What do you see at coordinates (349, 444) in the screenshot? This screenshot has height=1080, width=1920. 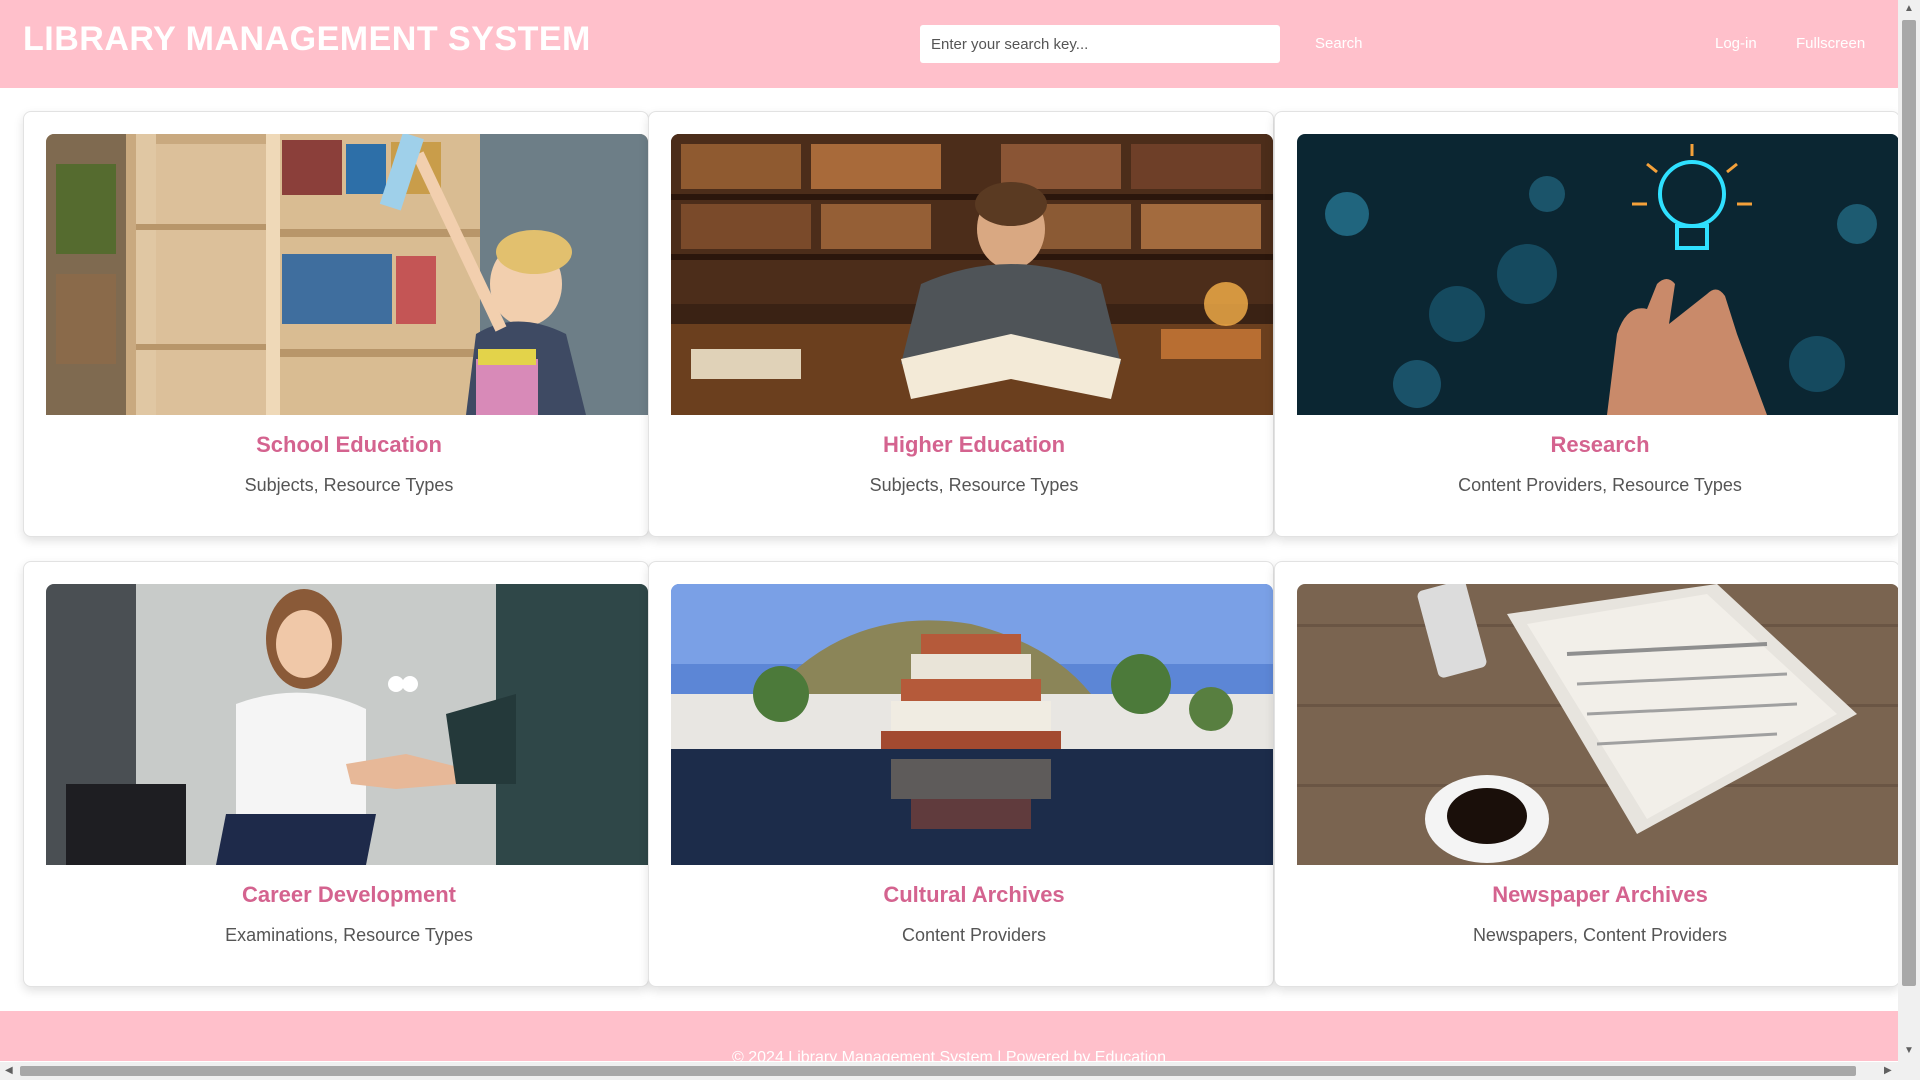 I see `card-title: School Education` at bounding box center [349, 444].